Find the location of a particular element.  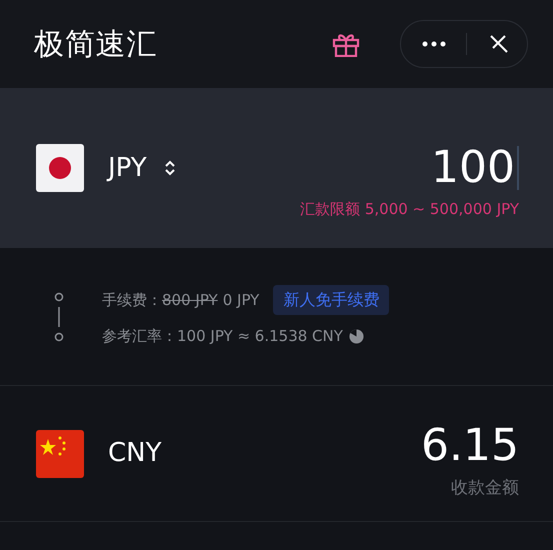

received-amount: 6.15 is located at coordinates (470, 446).